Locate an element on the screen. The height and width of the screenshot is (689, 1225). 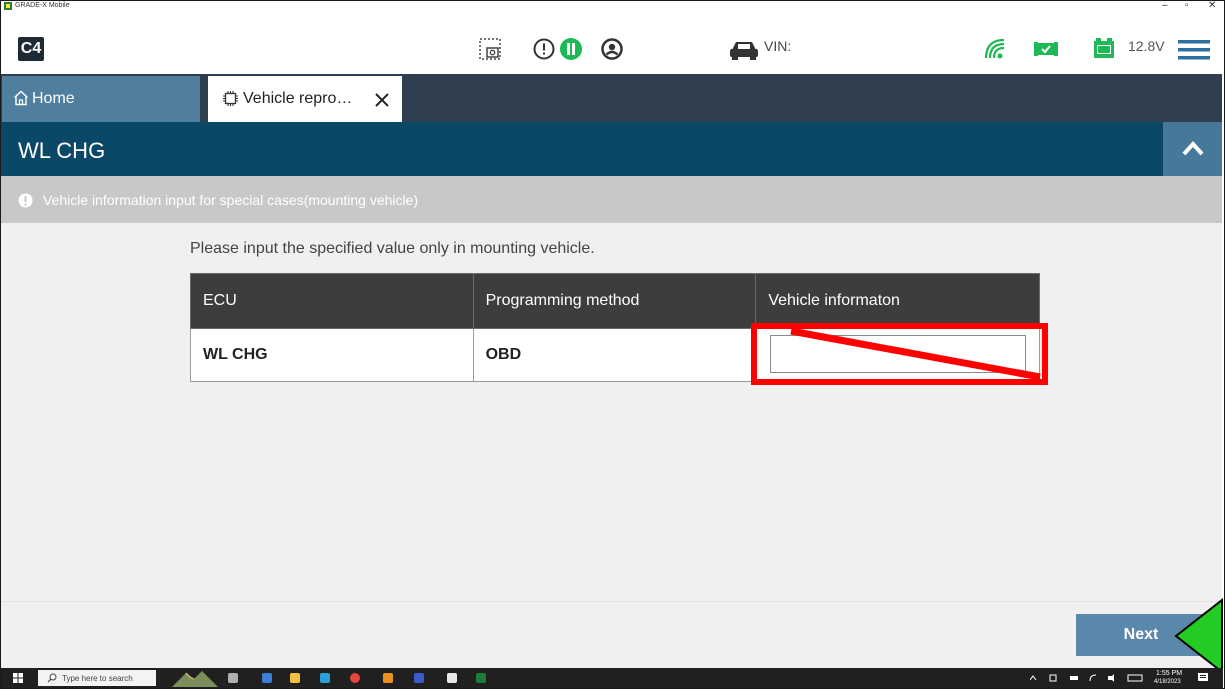
collapse-button is located at coordinates (1192, 149).